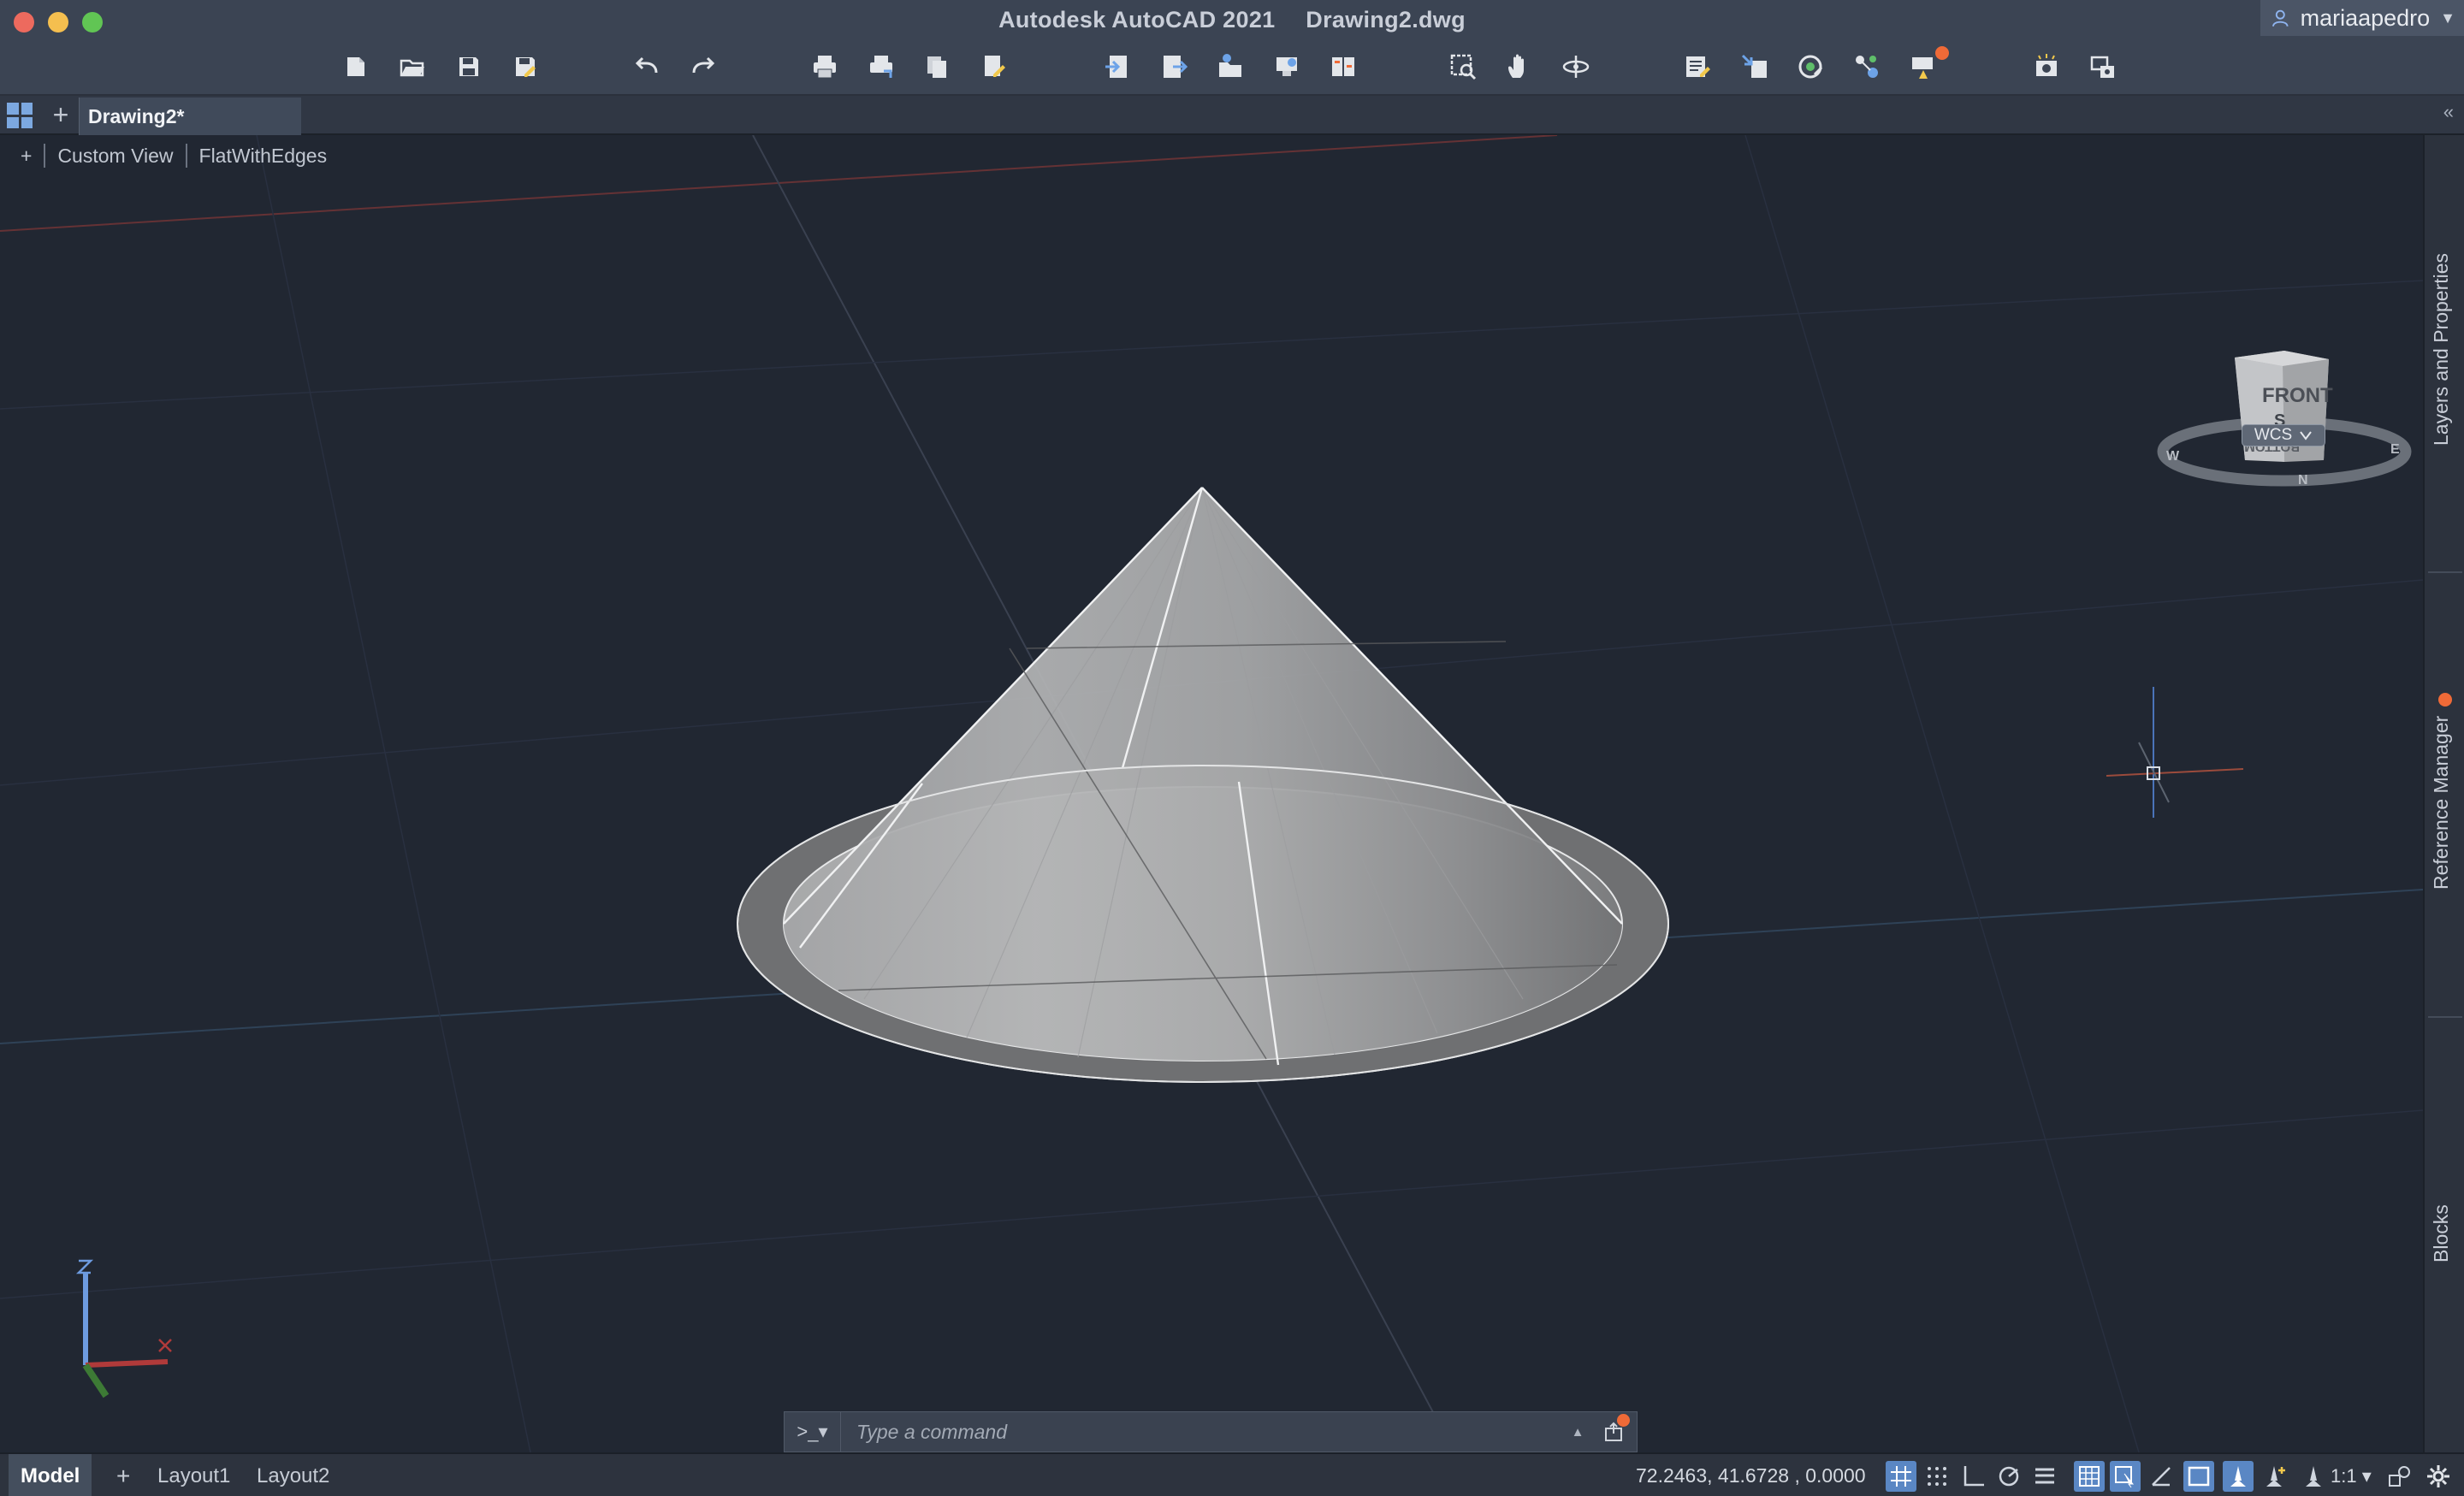 The image size is (2464, 1496). I want to click on open-icon, so click(412, 68).